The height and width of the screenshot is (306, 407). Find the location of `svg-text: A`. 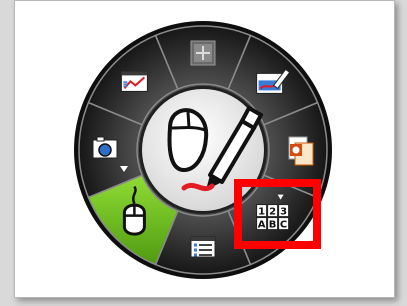

svg-text: A is located at coordinates (262, 225).